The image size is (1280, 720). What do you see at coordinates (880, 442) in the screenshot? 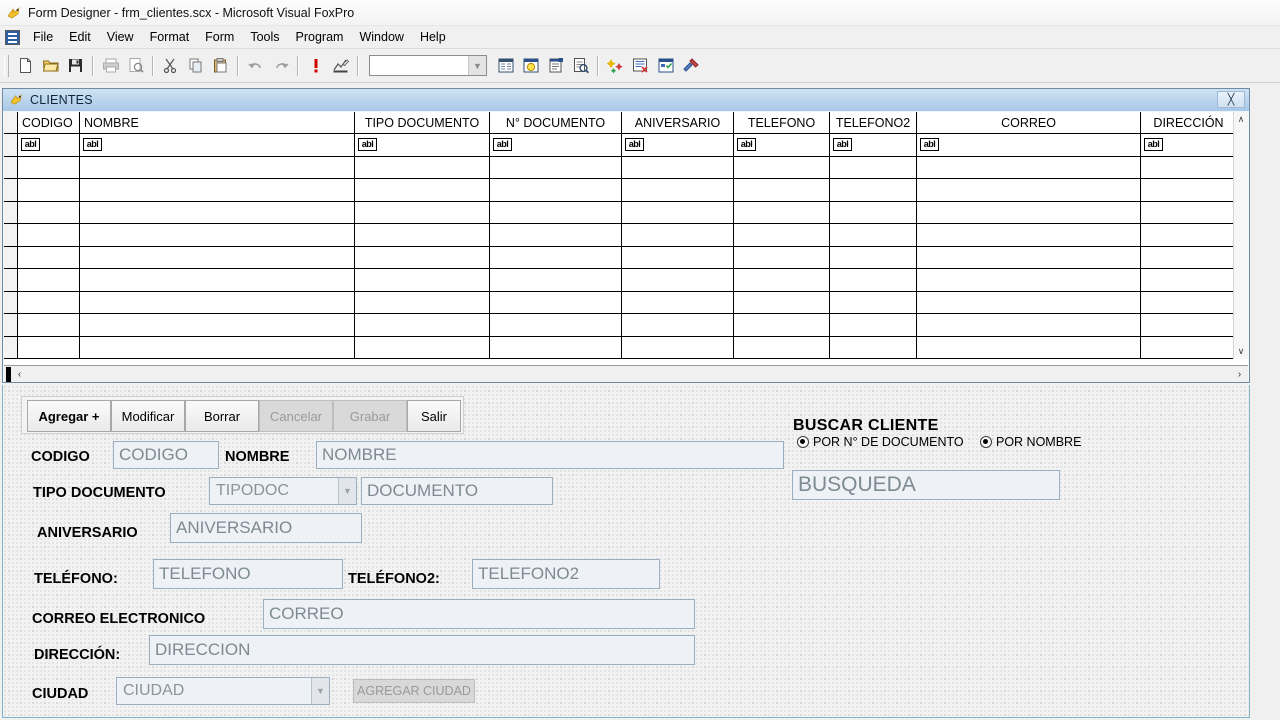
I see `radio-por-documento: POR N° DE DOCUMENTO` at bounding box center [880, 442].